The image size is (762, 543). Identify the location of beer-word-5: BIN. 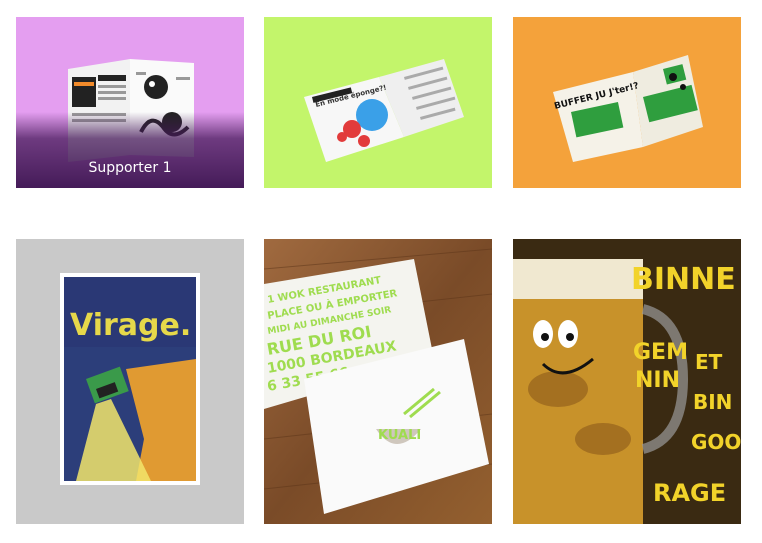
(712, 402).